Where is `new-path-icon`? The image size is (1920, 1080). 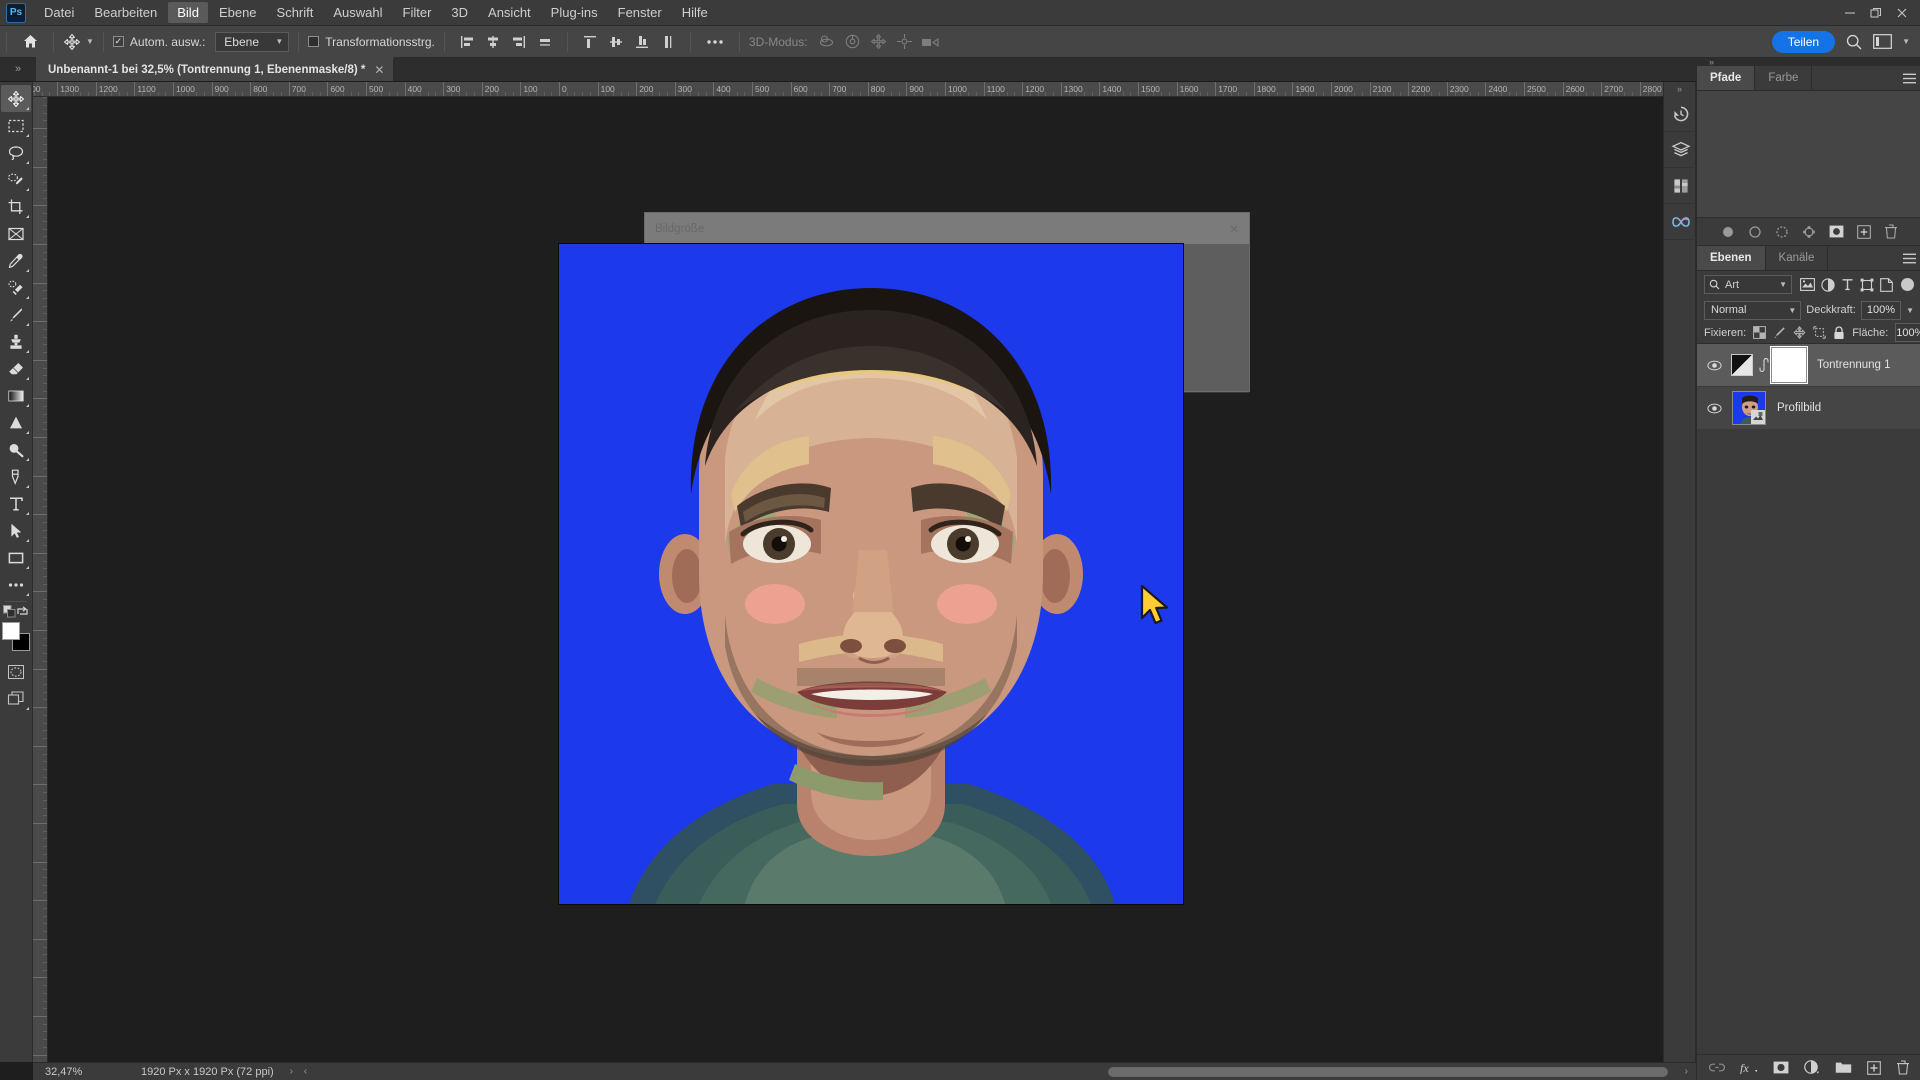 new-path-icon is located at coordinates (1863, 231).